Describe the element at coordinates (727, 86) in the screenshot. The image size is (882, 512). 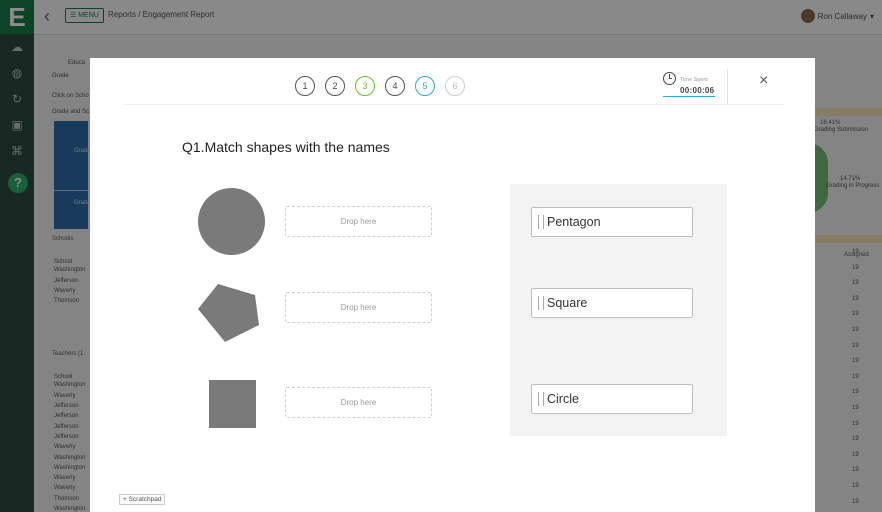
I see `header-divider` at that location.